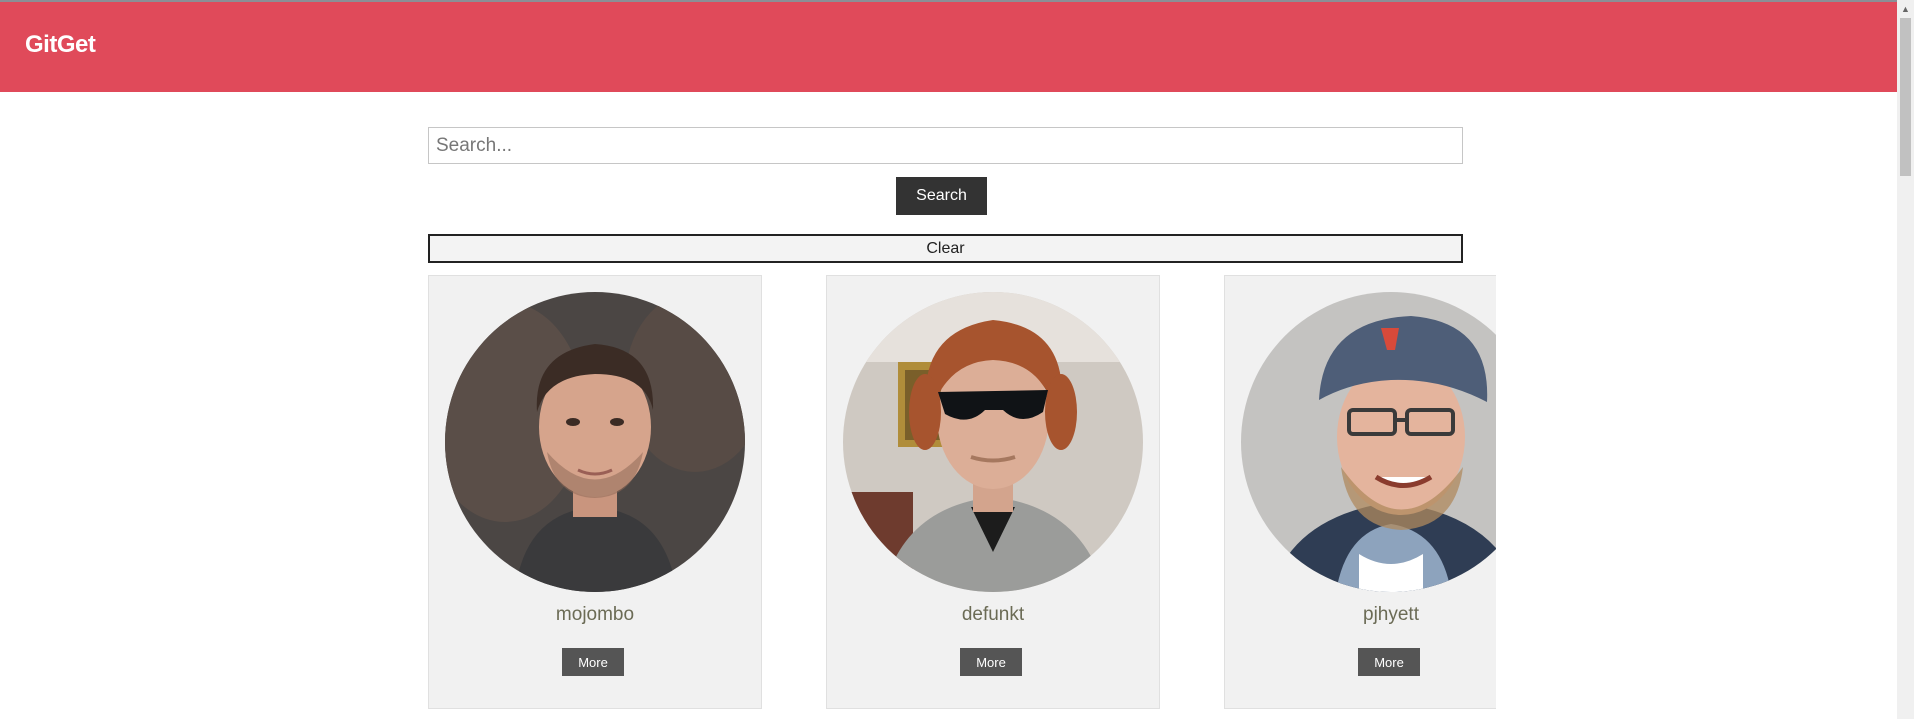 The image size is (1914, 719). Describe the element at coordinates (945, 248) in the screenshot. I see `clear-button: Clear` at that location.